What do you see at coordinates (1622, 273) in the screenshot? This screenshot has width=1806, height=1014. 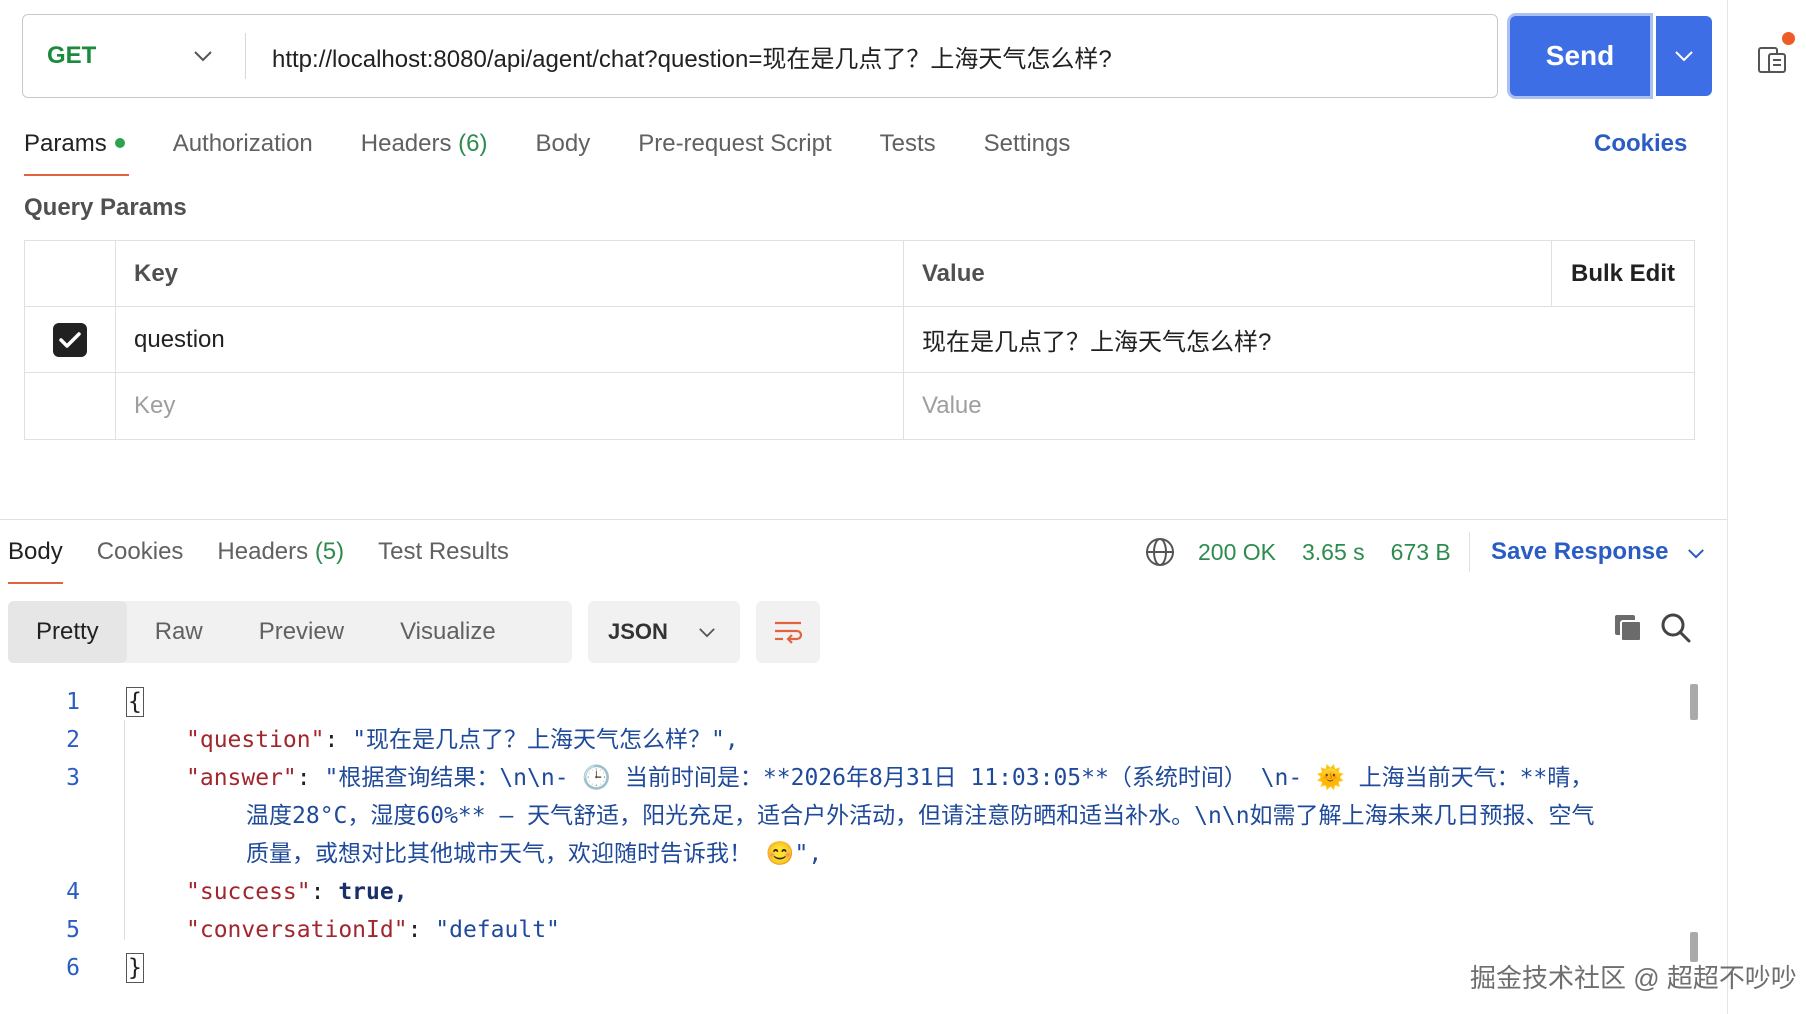 I see `bulk-edit-button: Bulk Edit` at bounding box center [1622, 273].